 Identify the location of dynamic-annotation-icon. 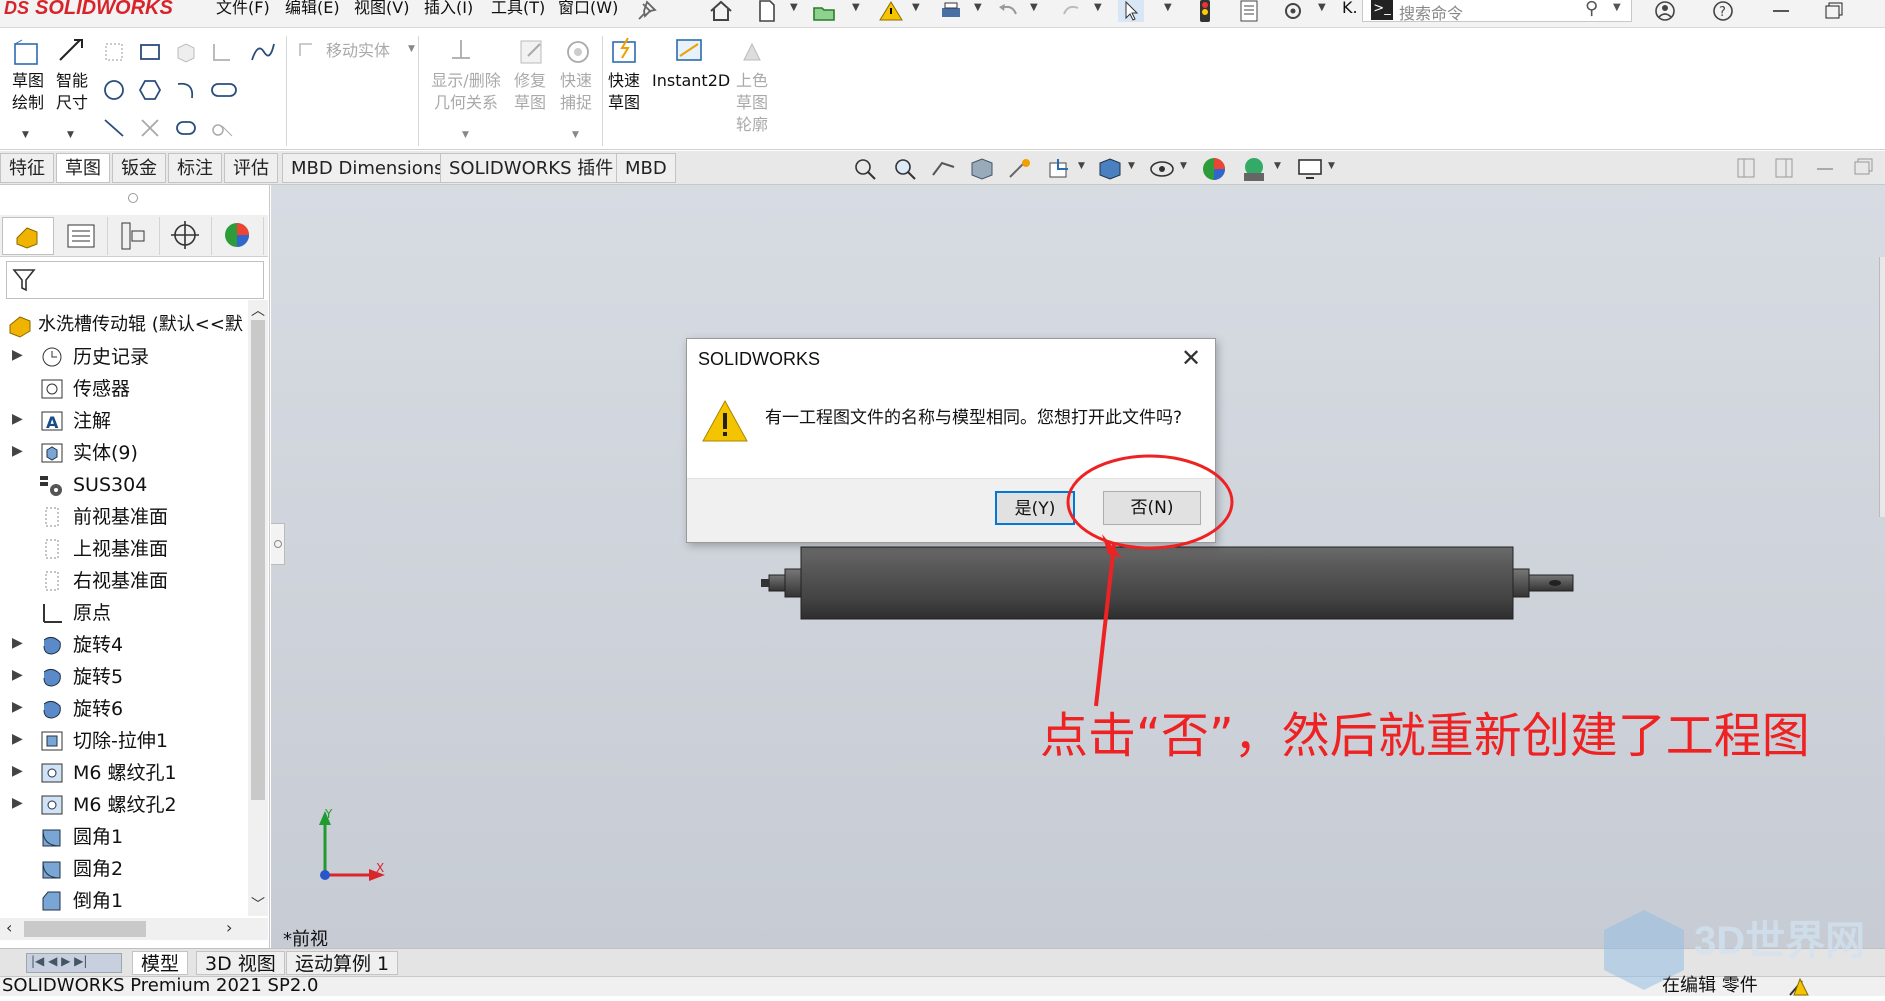
(1020, 171).